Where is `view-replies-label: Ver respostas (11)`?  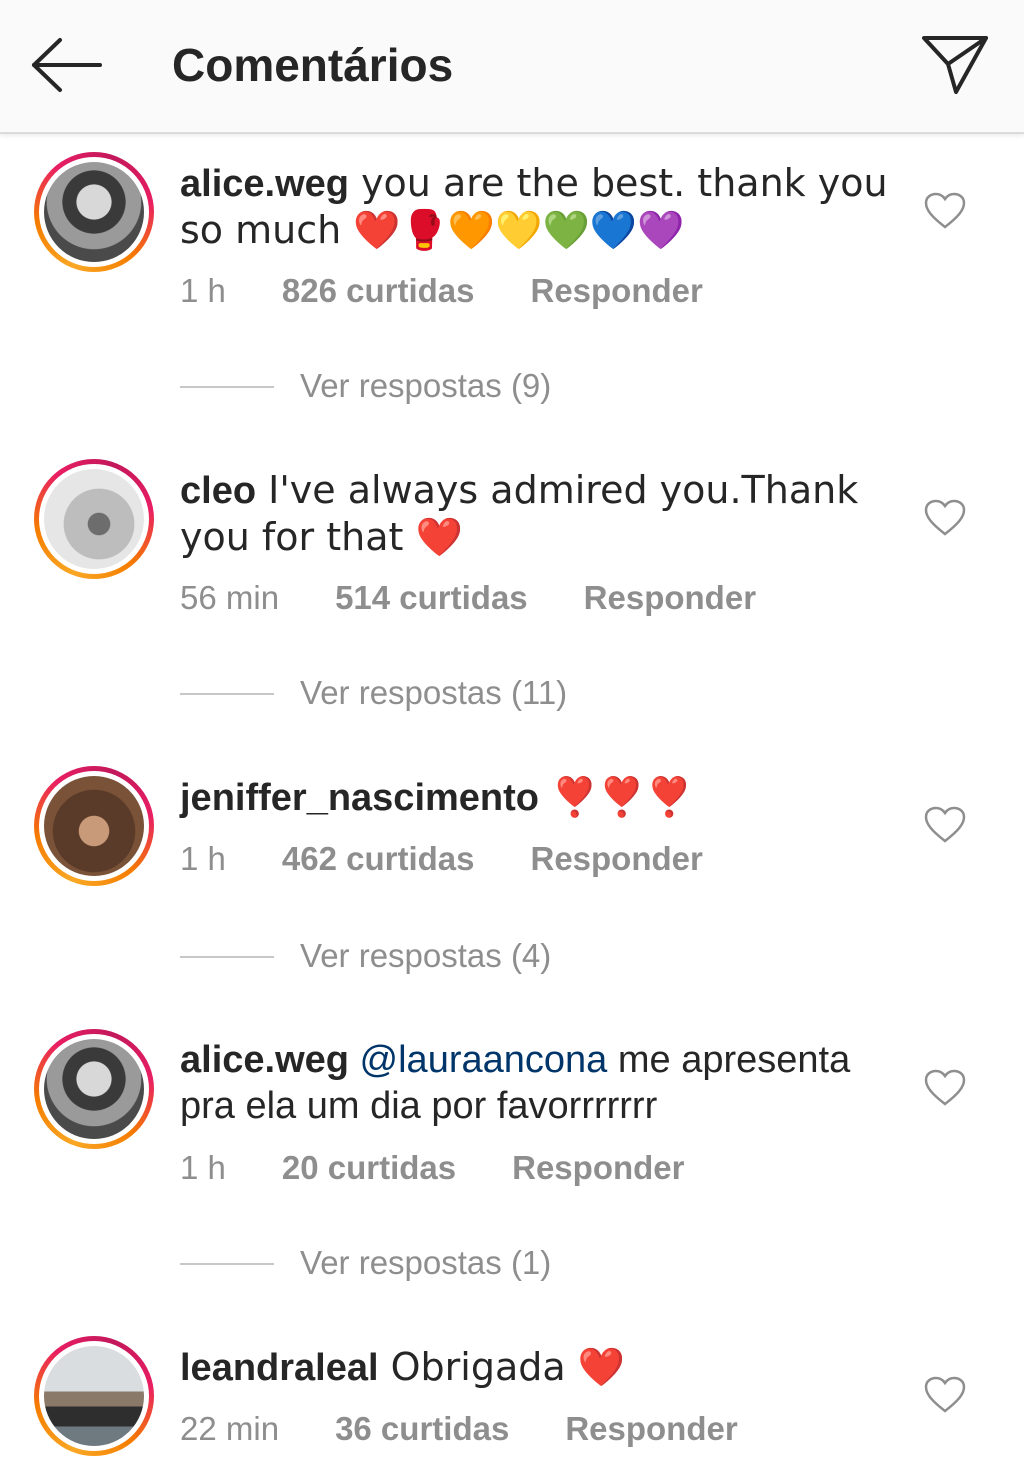 view-replies-label: Ver respostas (11) is located at coordinates (433, 693).